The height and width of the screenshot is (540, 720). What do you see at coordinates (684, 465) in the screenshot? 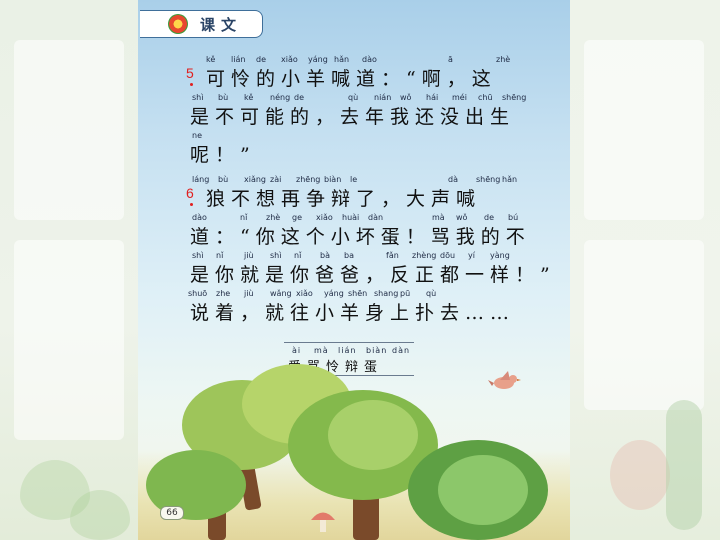
I see `faded-cactus-illustration` at bounding box center [684, 465].